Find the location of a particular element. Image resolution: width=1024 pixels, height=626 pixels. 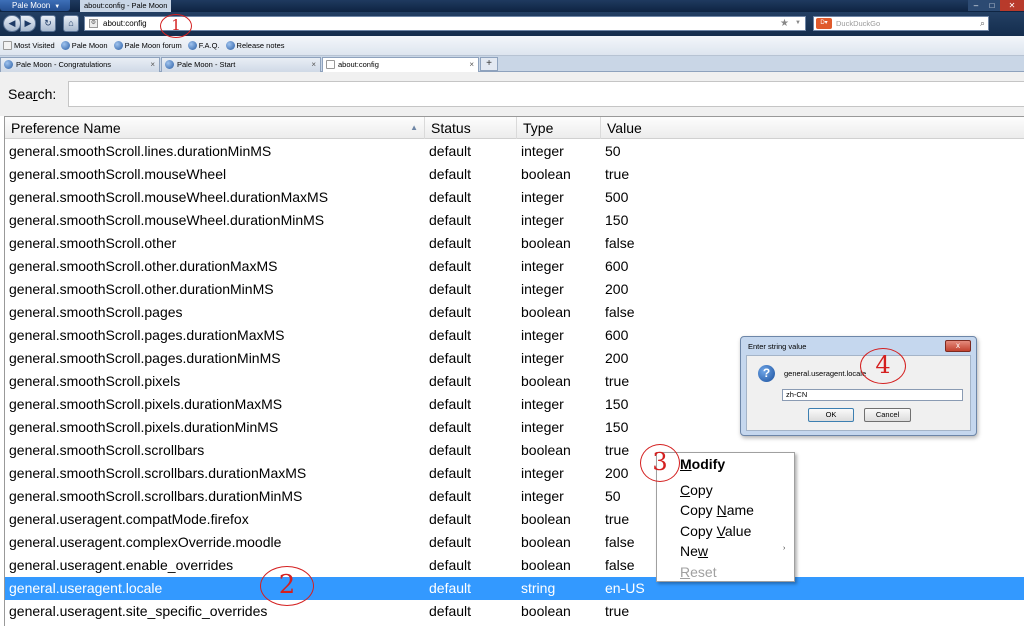

maximize-icon: □ is located at coordinates (992, 5).